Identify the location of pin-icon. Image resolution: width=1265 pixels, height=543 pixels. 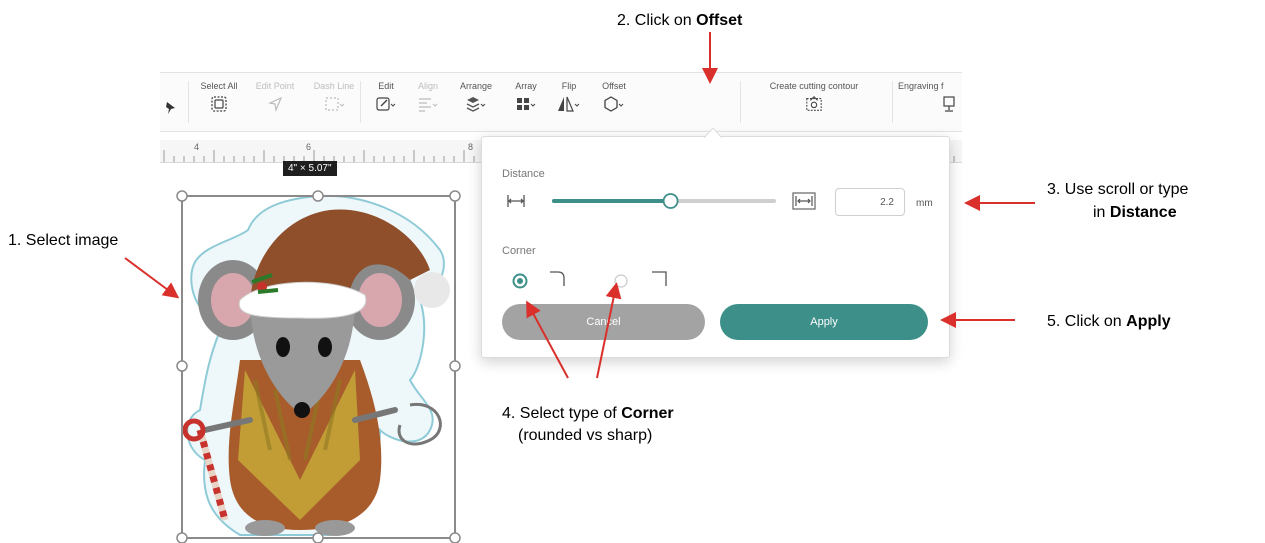
(170, 108).